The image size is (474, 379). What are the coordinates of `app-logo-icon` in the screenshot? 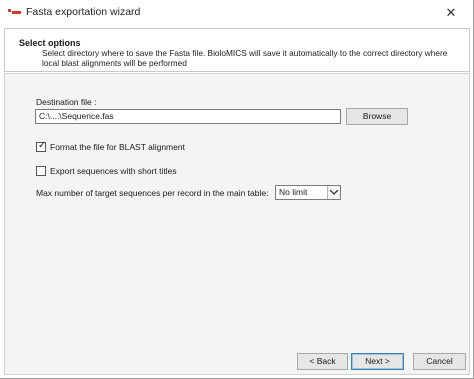 It's located at (15, 13).